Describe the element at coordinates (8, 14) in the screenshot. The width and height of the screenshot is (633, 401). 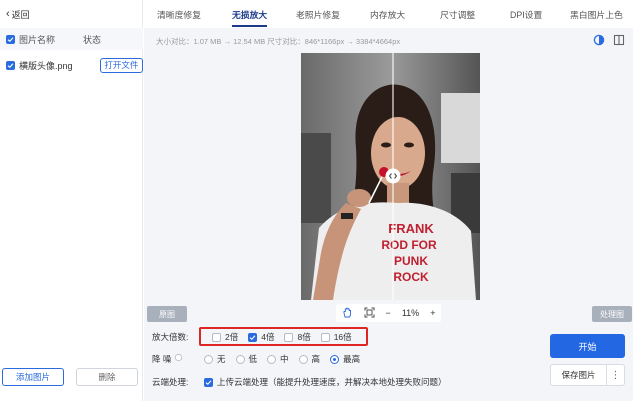
I see `chevron-left-icon: ‹` at that location.